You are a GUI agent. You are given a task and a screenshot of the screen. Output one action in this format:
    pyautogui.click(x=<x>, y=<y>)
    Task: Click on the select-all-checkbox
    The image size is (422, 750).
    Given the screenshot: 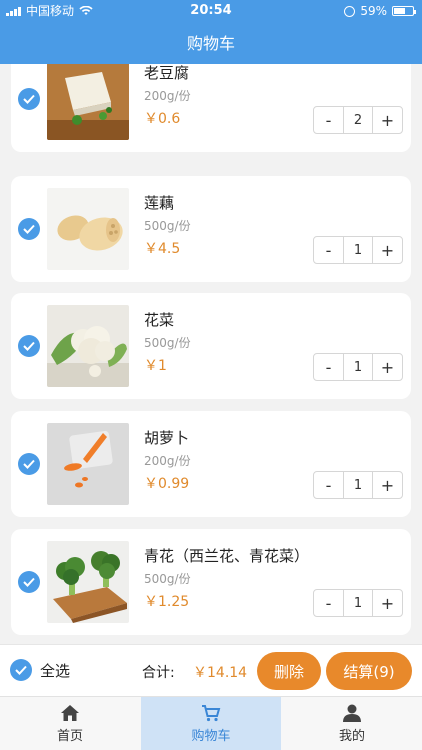 What is the action you would take?
    pyautogui.click(x=21, y=670)
    